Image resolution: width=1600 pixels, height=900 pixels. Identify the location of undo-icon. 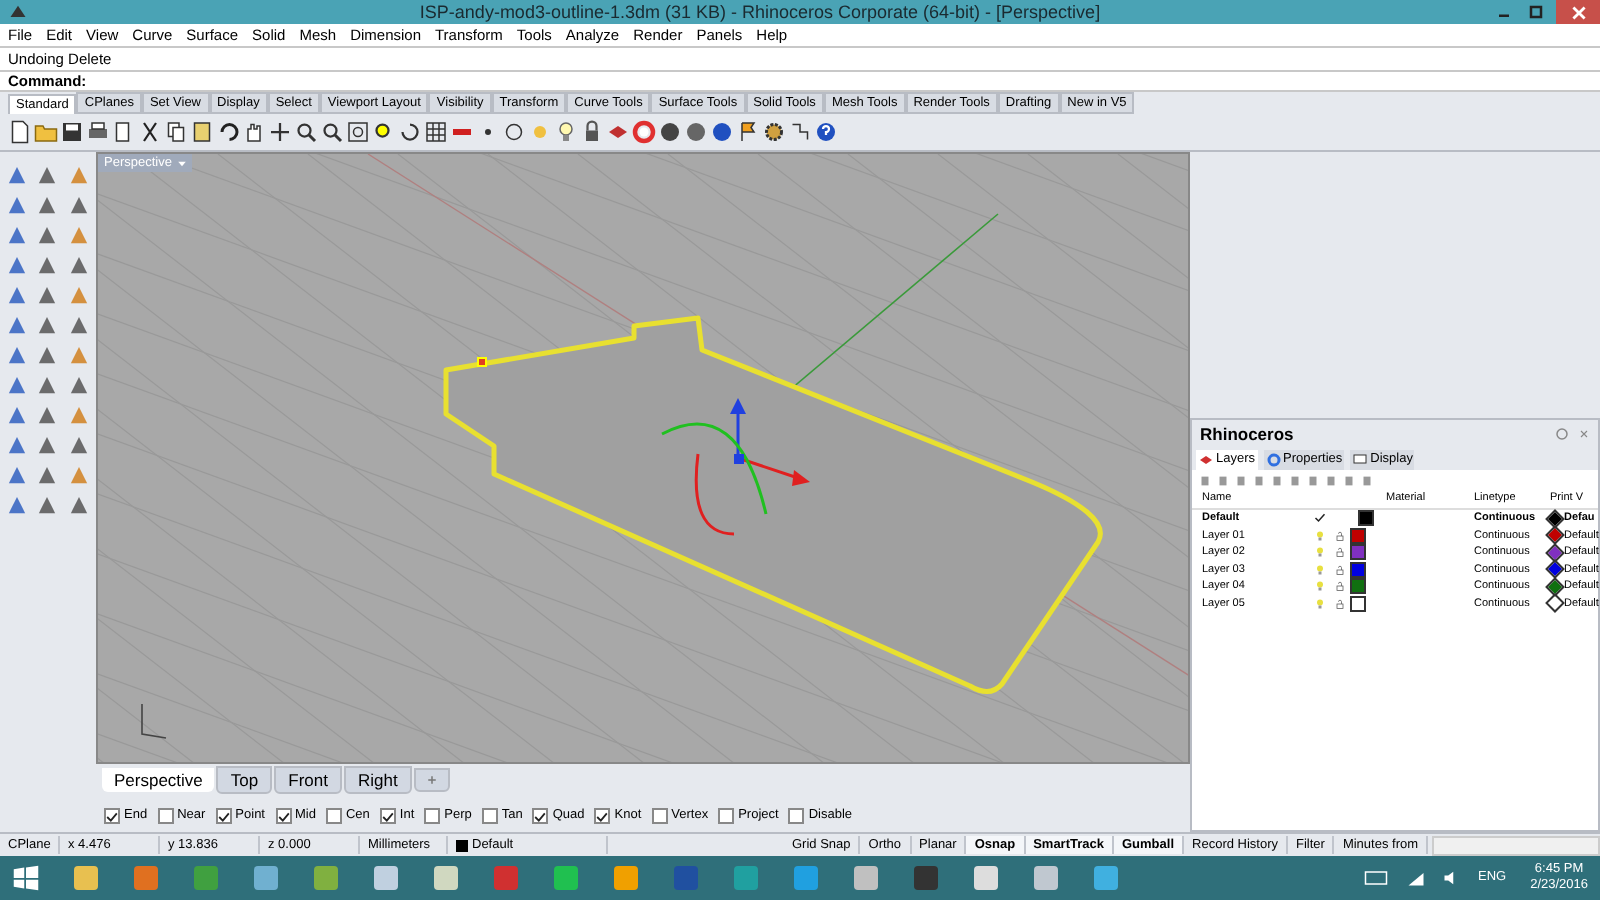
(228, 132).